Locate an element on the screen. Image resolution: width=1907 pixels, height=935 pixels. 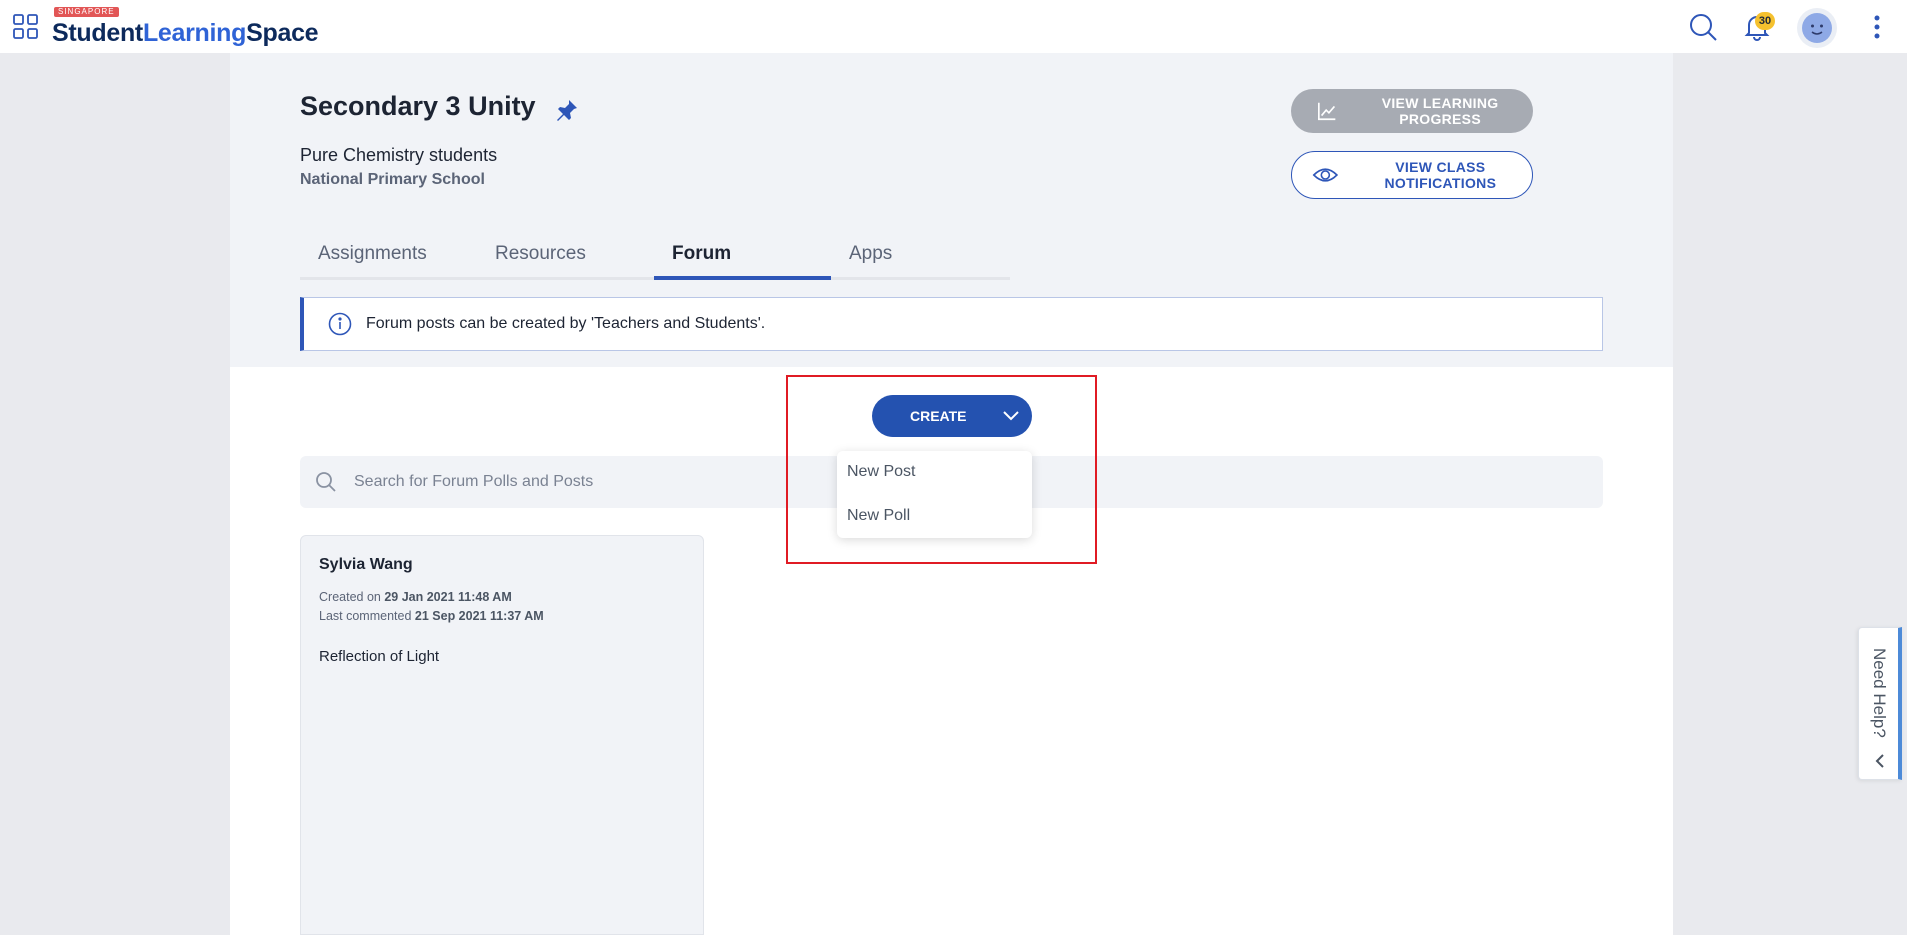
apps-grid-icon is located at coordinates (26, 27).